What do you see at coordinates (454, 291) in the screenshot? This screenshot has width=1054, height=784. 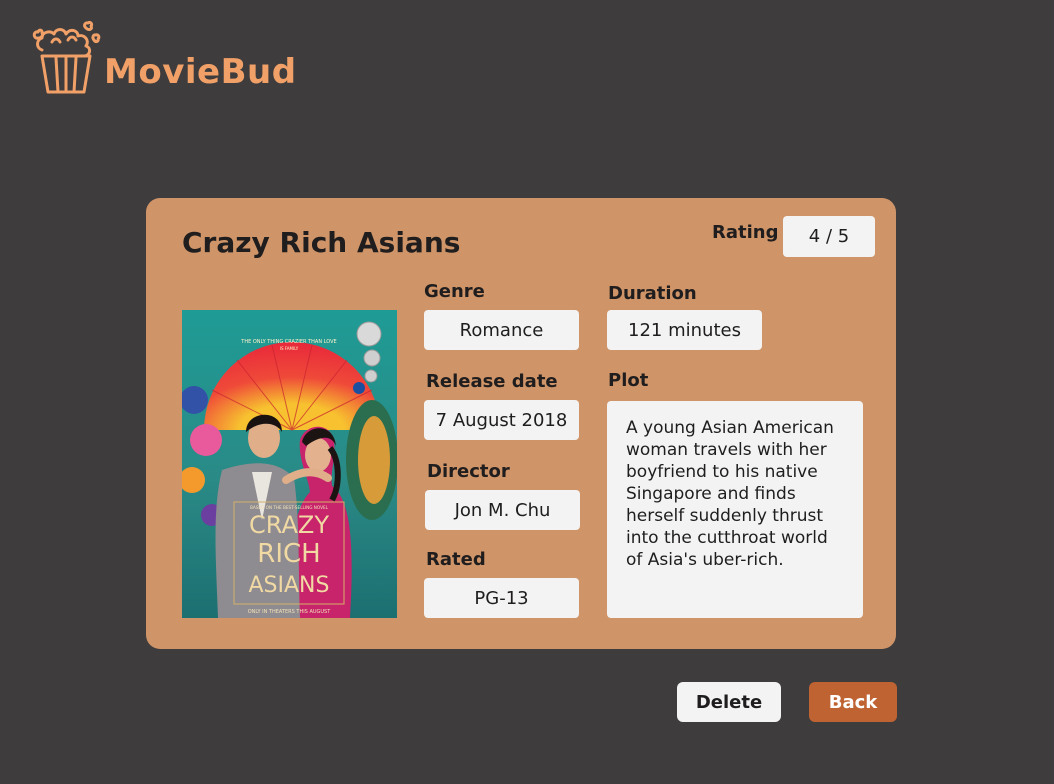 I see `genre-label: Genre` at bounding box center [454, 291].